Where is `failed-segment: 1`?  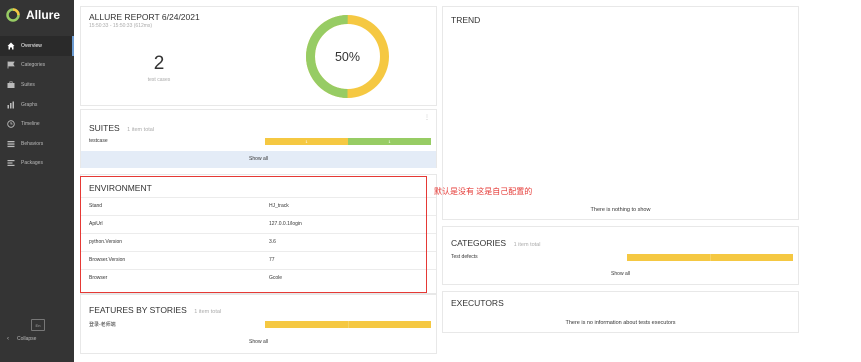
failed-segment: 1 is located at coordinates (306, 141).